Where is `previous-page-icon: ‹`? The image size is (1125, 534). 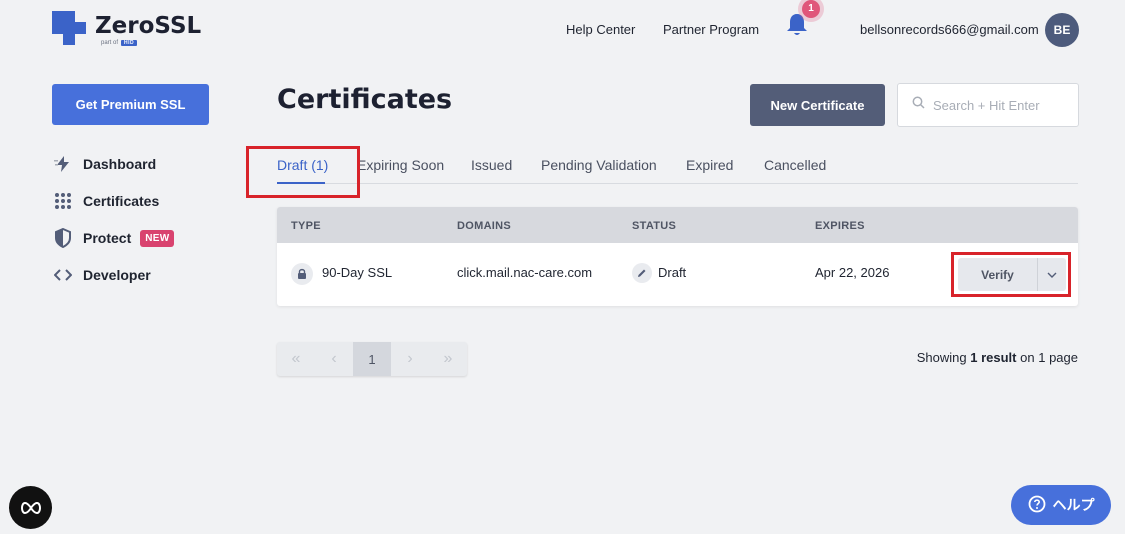
previous-page-icon: ‹ is located at coordinates (334, 359).